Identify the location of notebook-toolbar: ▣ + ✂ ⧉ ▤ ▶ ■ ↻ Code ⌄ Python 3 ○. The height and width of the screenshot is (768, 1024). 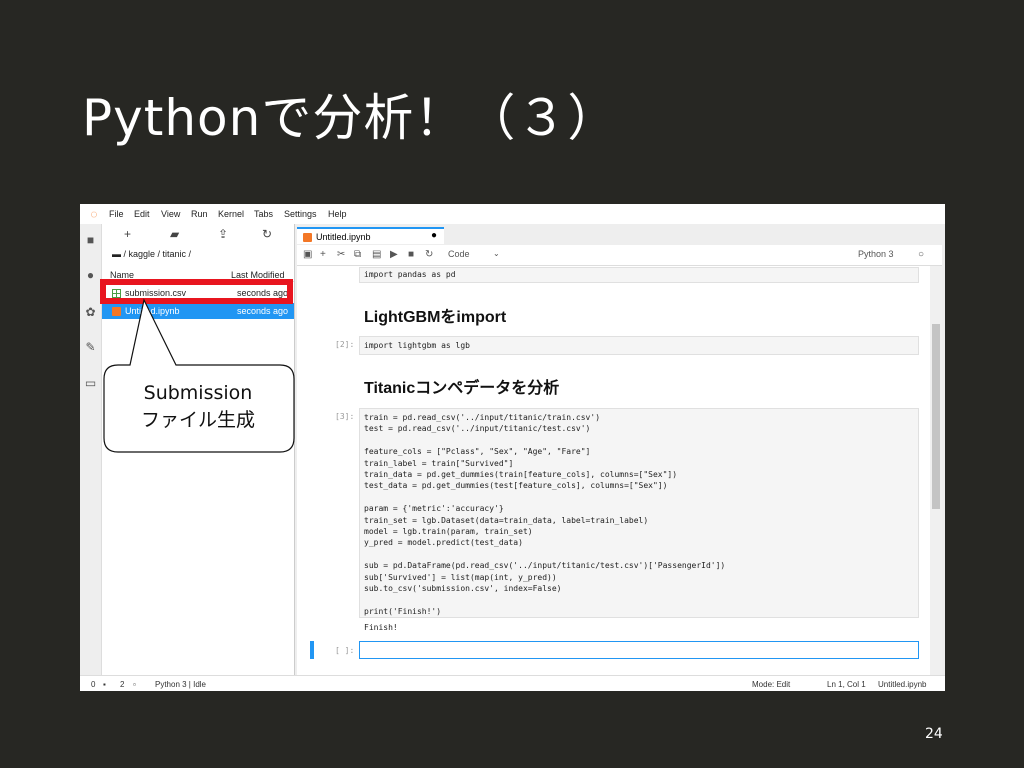
(619, 255).